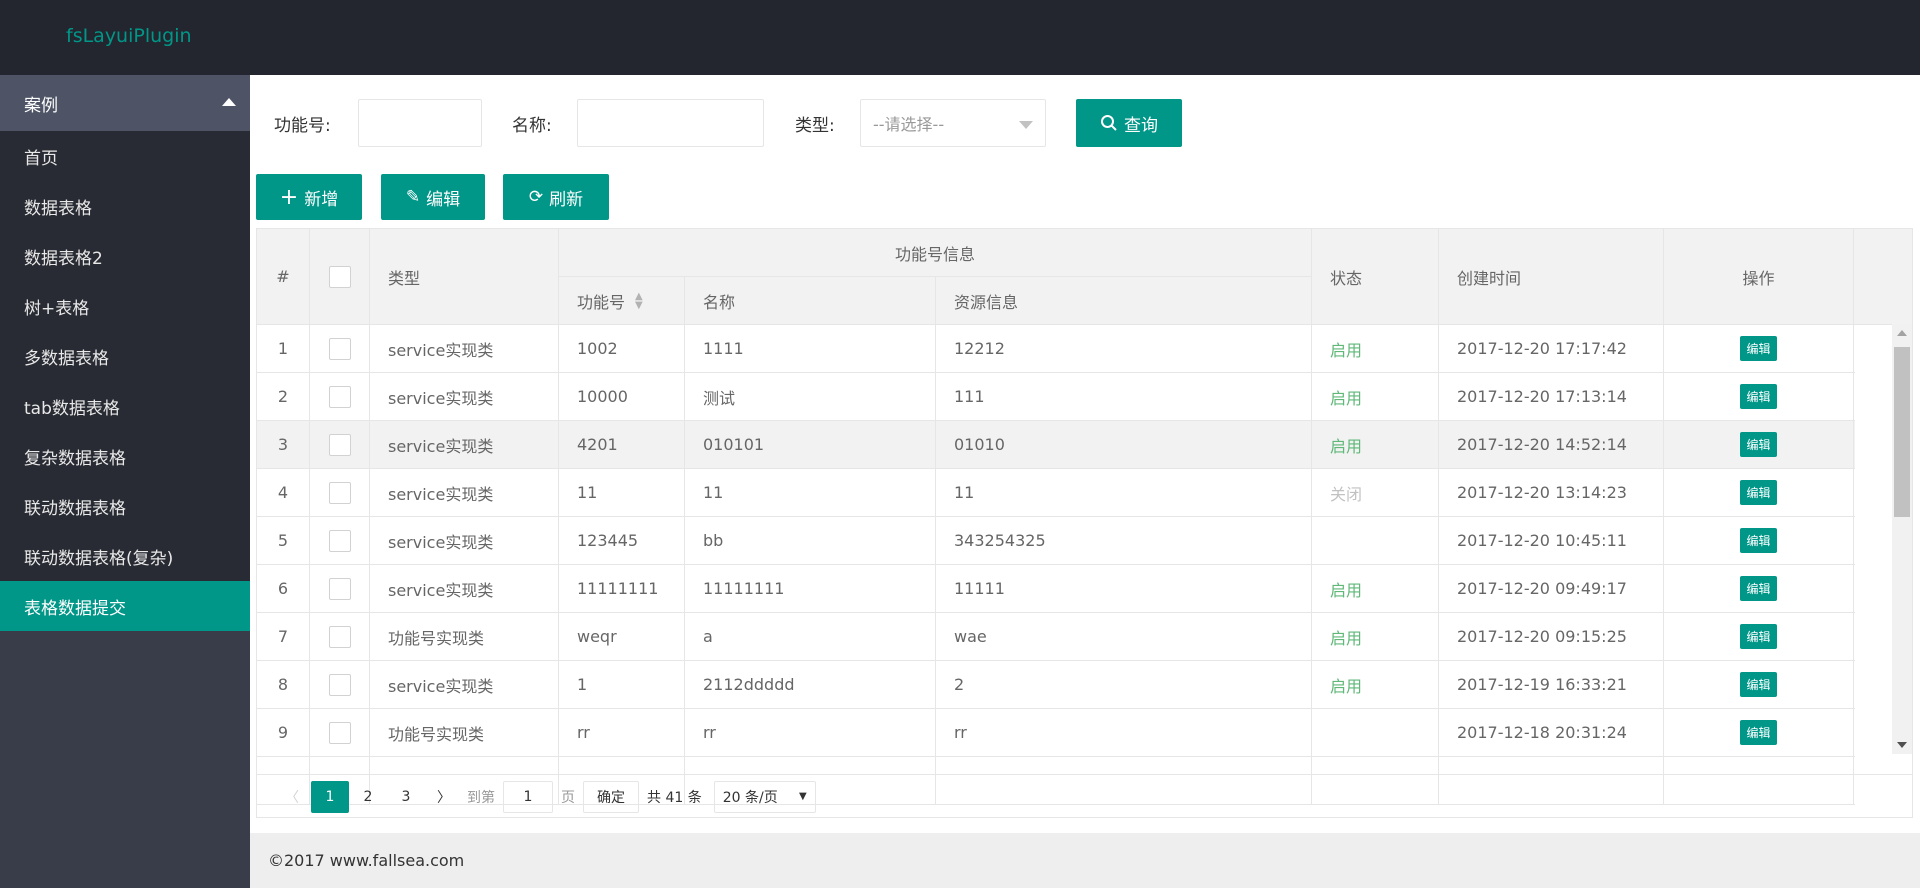 The height and width of the screenshot is (888, 1920). What do you see at coordinates (125, 456) in the screenshot?
I see `sidebar-item: 复杂数据表格` at bounding box center [125, 456].